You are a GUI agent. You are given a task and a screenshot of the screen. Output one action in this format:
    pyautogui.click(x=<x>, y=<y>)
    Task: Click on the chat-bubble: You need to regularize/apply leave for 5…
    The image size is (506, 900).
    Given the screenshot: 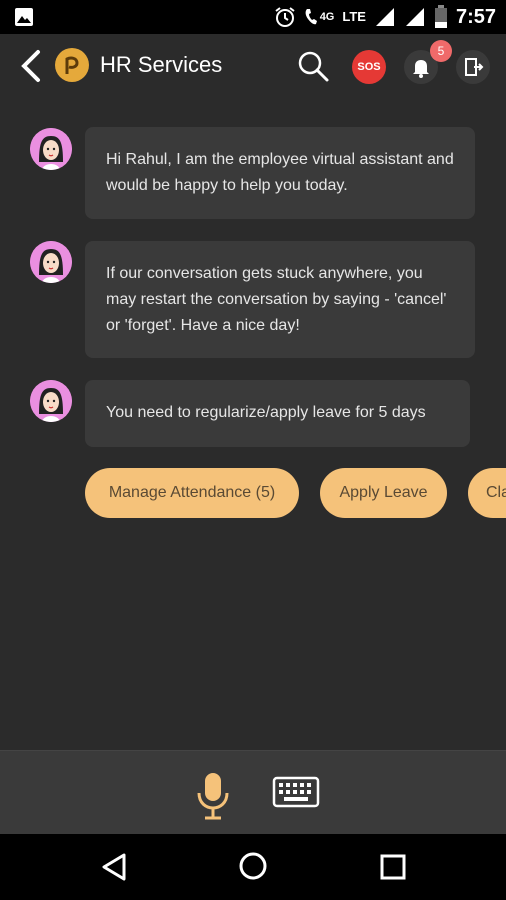 What is the action you would take?
    pyautogui.click(x=277, y=413)
    